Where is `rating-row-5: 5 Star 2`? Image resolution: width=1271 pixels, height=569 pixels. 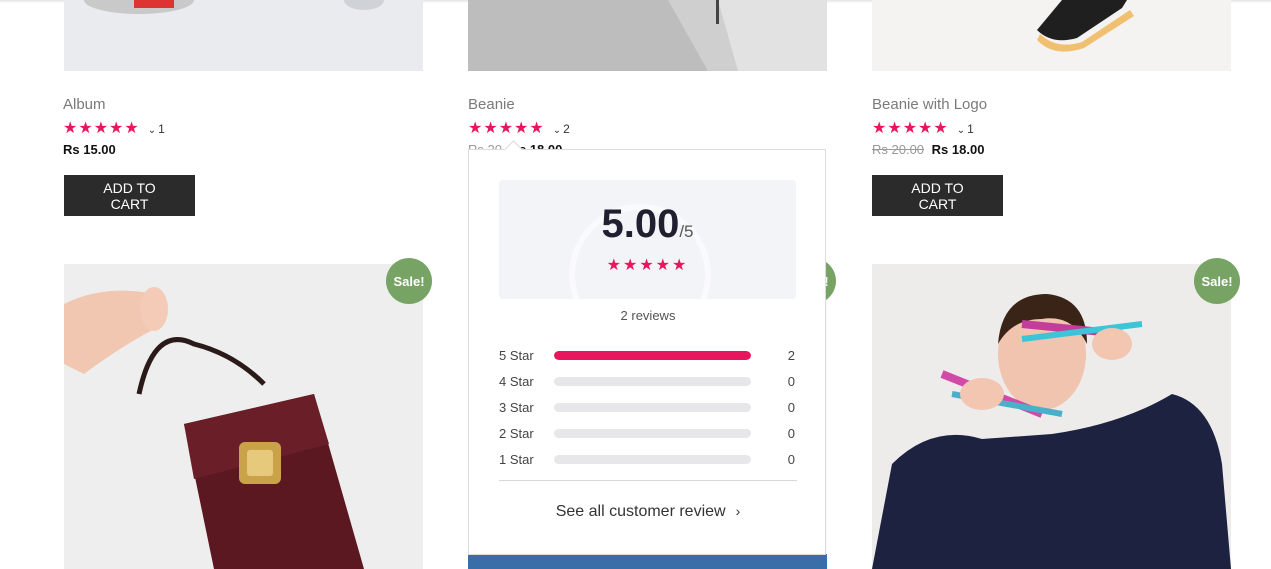
rating-row-5: 5 Star 2 is located at coordinates (648, 355).